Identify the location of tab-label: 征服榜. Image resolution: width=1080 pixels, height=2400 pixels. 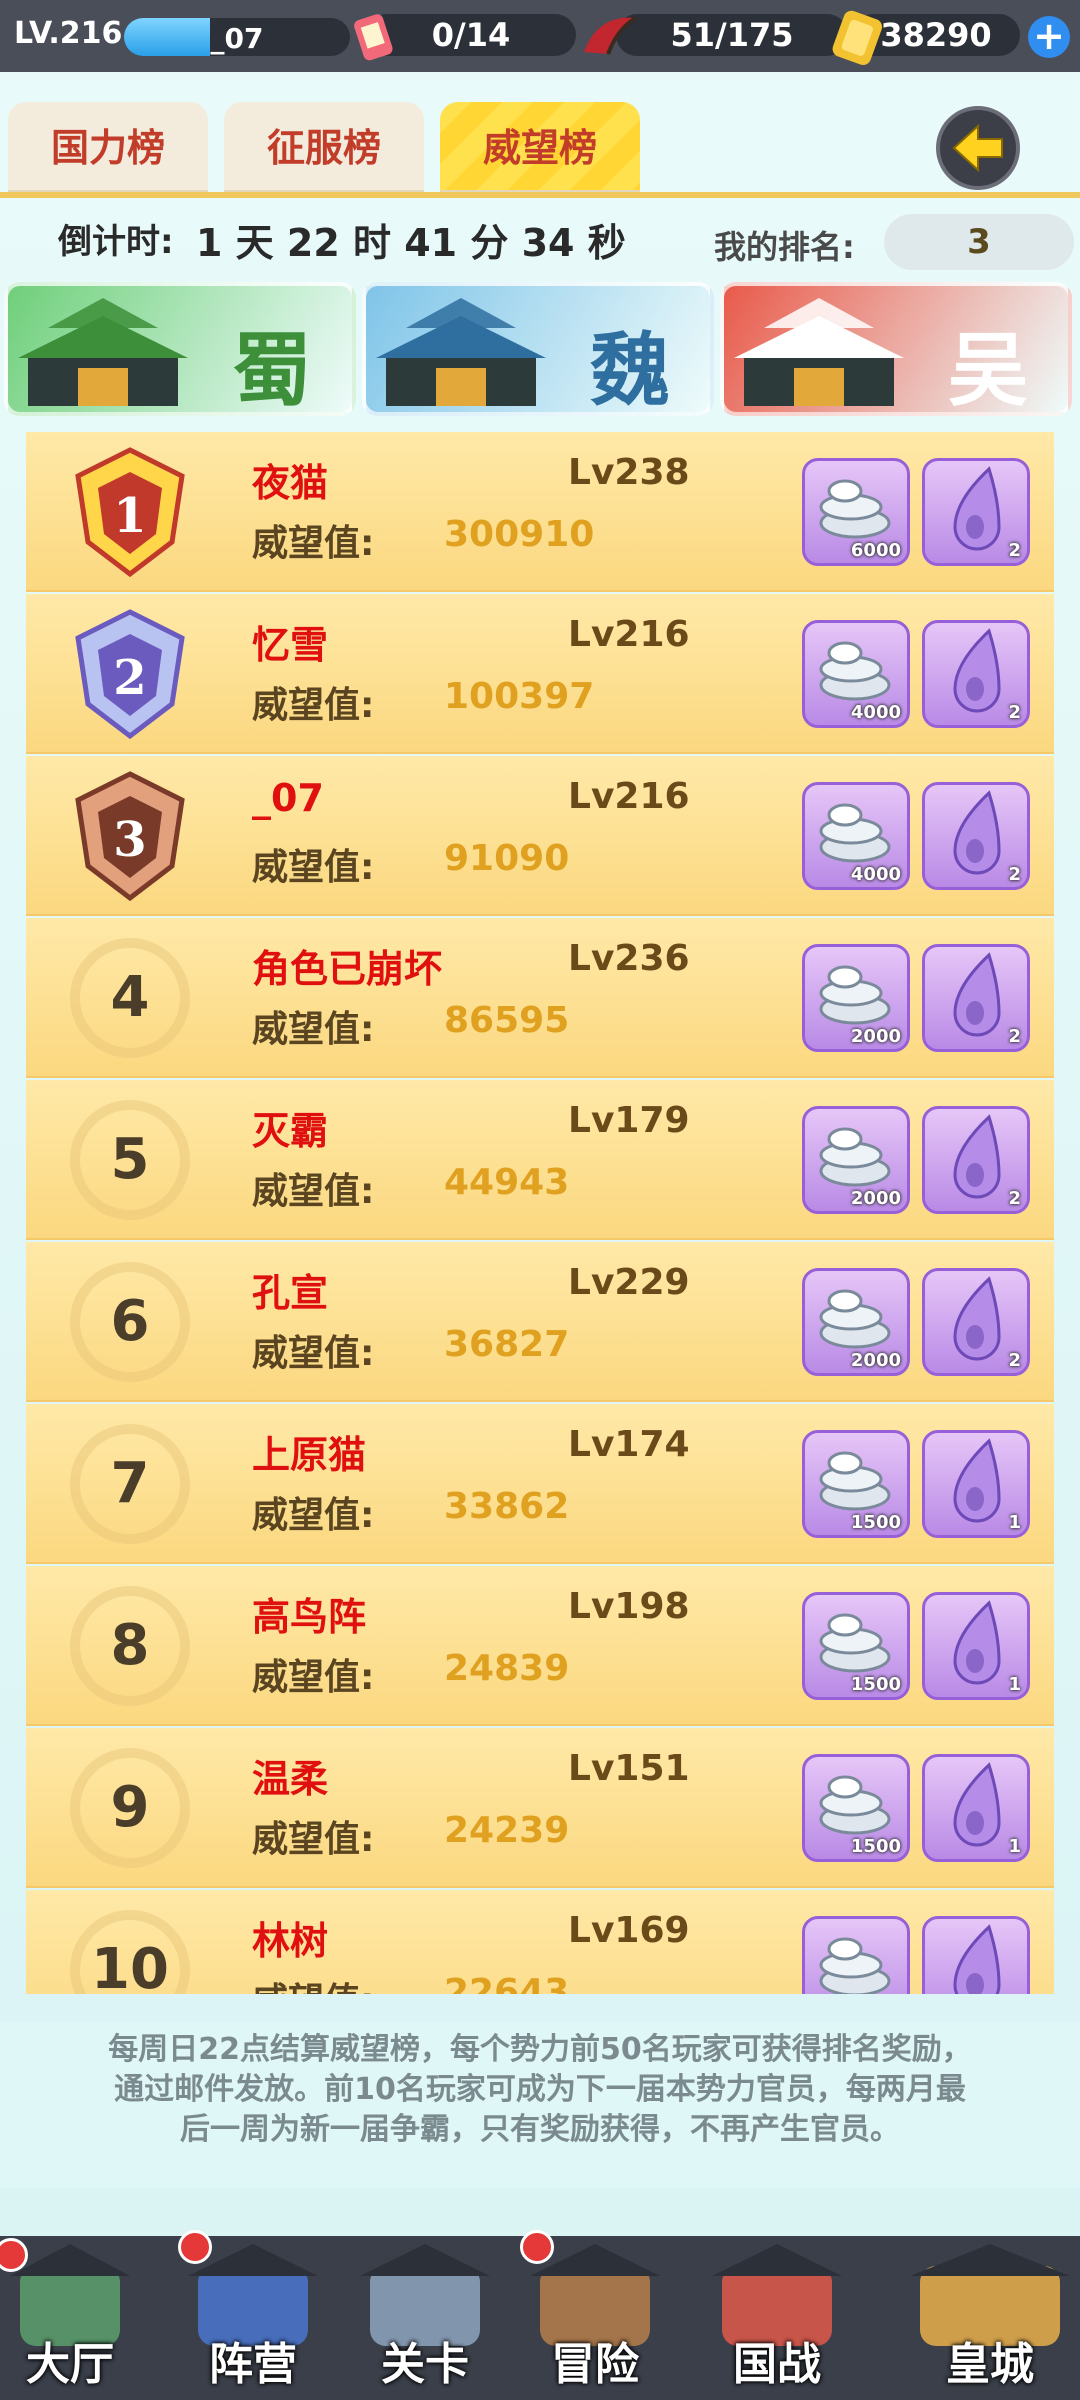
(323, 148).